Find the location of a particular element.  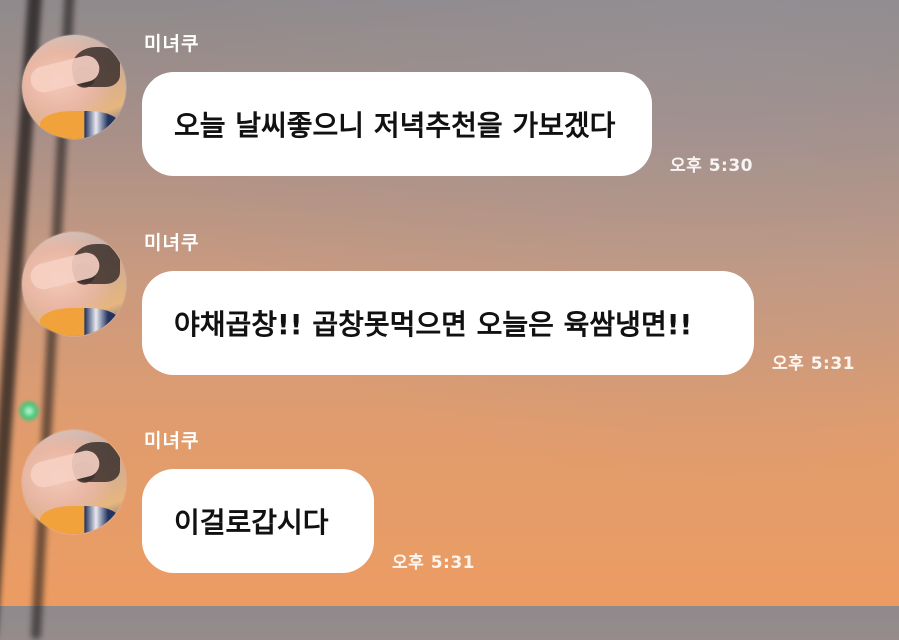

message-bubble: 오늘 날씨좋으니 저녁추천을 가보겠다 is located at coordinates (397, 124).